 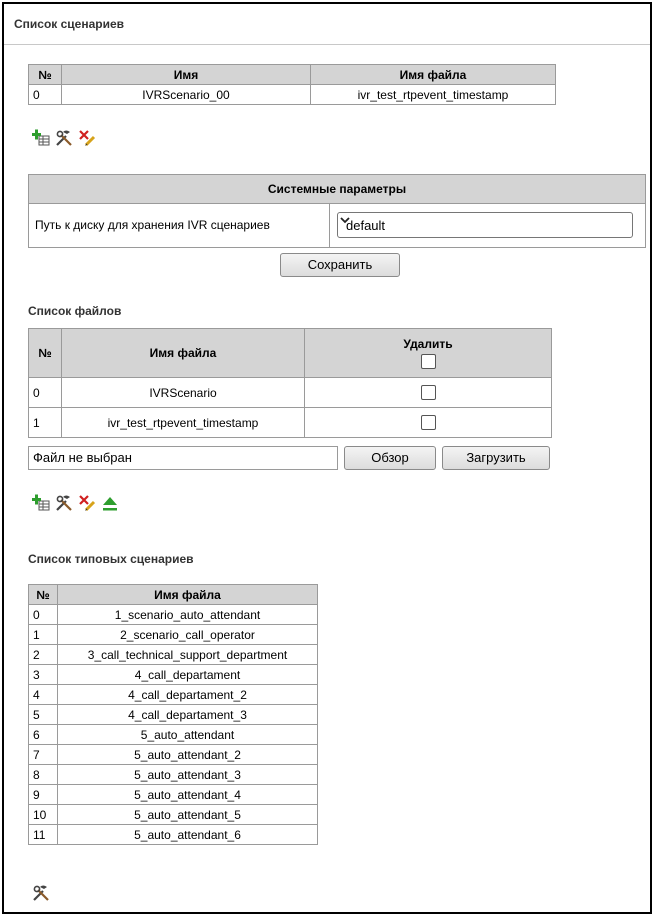 I want to click on row-filename: 5_auto_attendant_4, so click(x=187, y=794).